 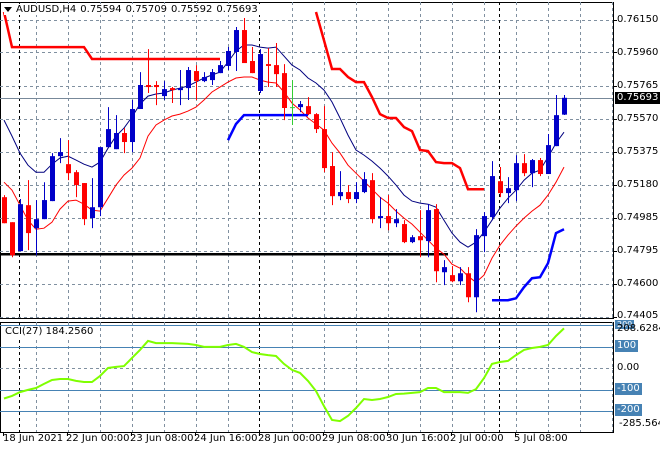 I want to click on time-tick: 22 Jun 00:00, so click(x=98, y=438).